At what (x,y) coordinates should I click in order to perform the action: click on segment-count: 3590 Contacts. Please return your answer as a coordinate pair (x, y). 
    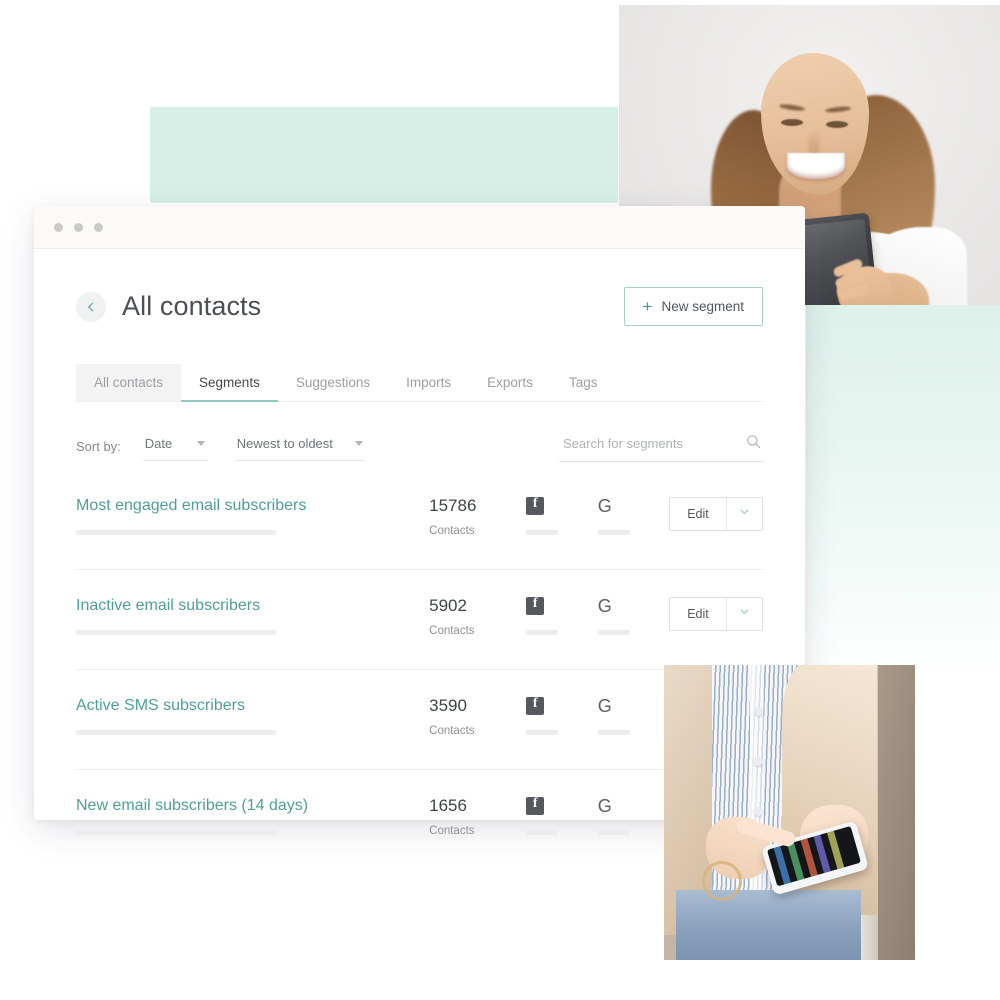
    Looking at the image, I should click on (477, 717).